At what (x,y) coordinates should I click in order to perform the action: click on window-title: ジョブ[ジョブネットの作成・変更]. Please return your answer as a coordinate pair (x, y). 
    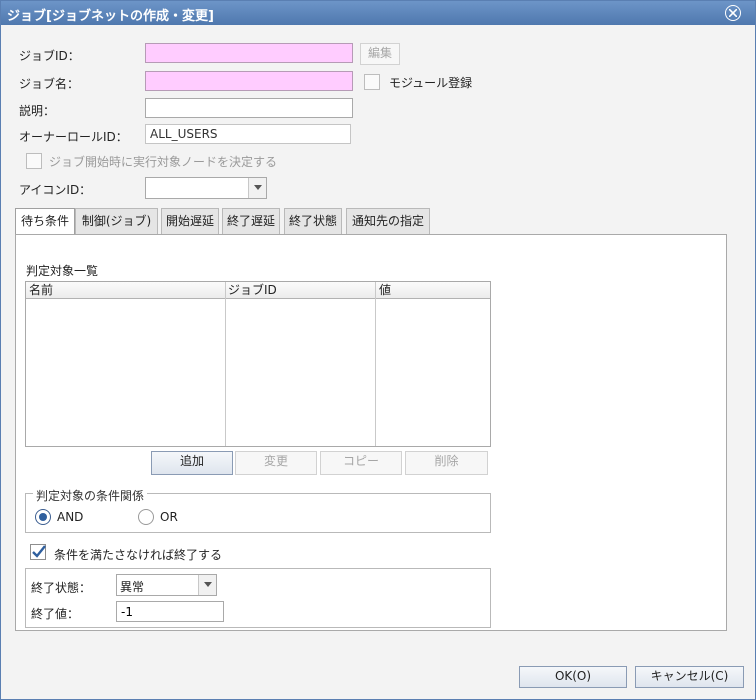
    Looking at the image, I should click on (110, 16).